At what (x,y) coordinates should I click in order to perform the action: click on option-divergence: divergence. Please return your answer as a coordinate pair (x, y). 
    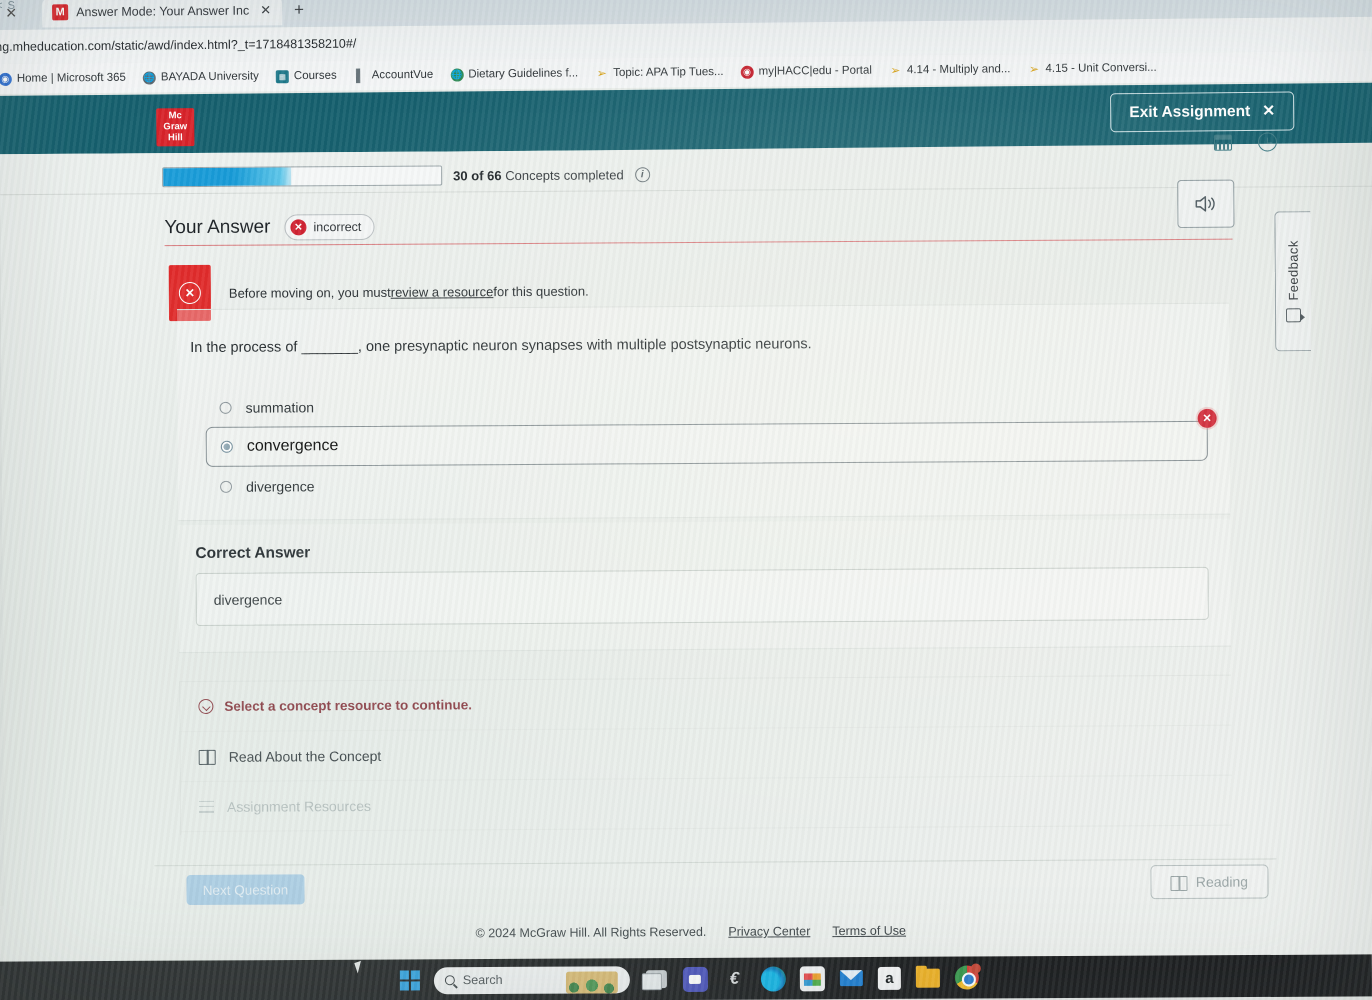
    Looking at the image, I should click on (707, 483).